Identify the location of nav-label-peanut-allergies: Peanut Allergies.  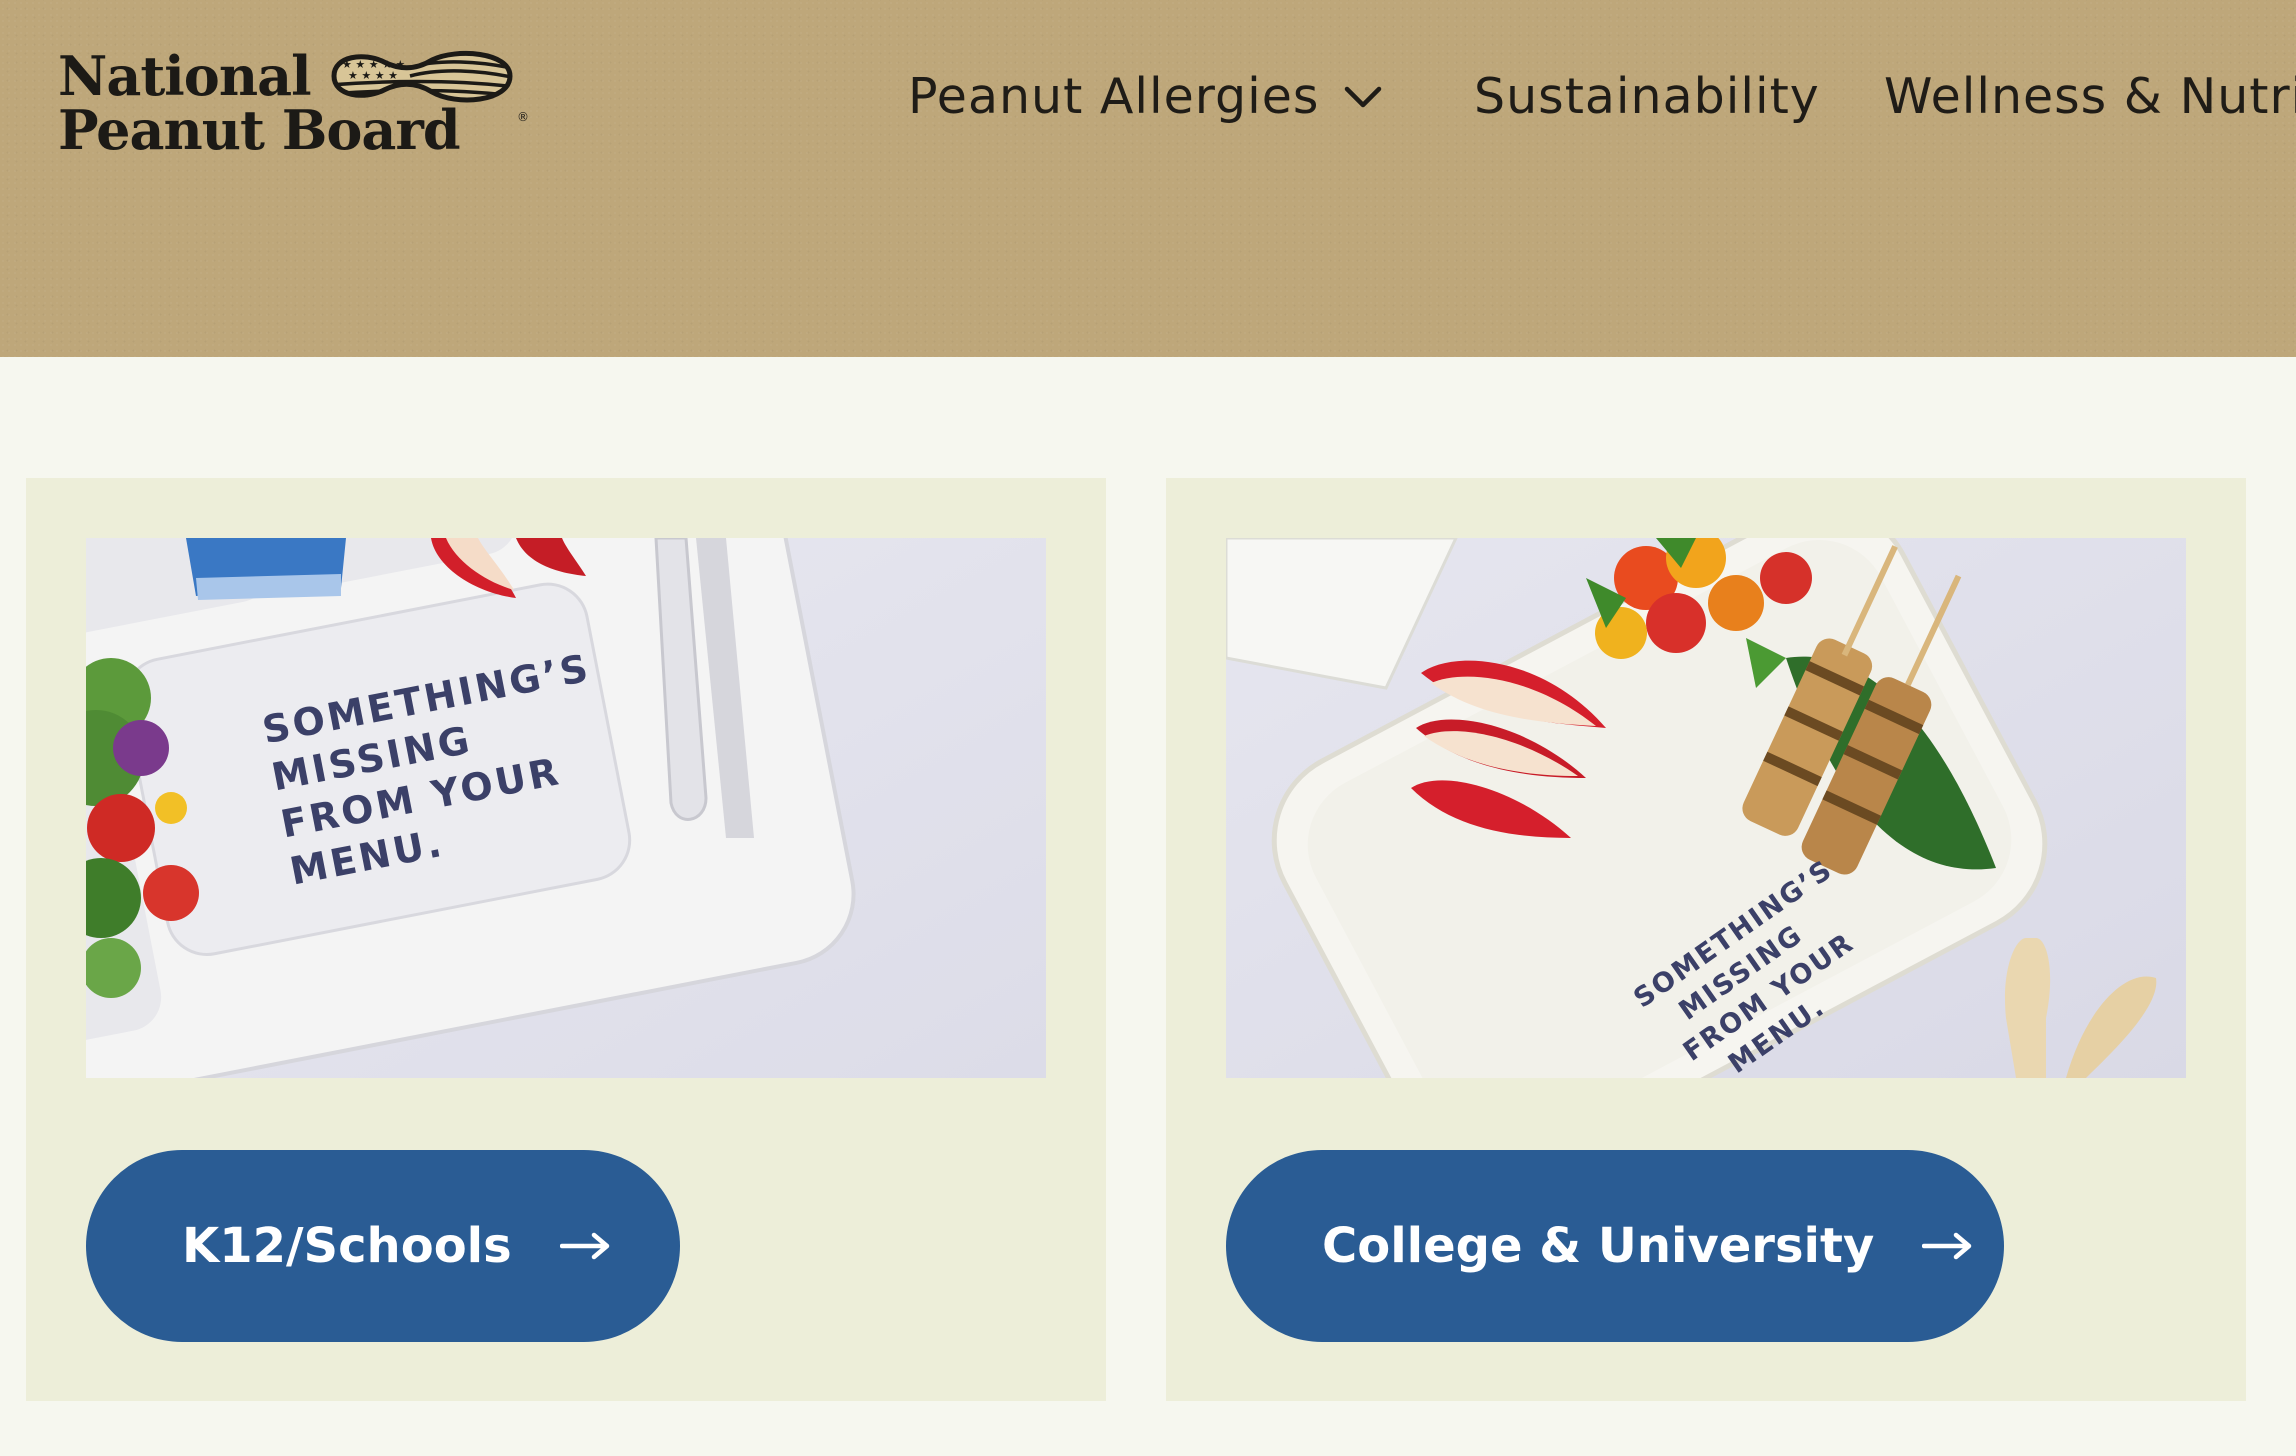
(1114, 96).